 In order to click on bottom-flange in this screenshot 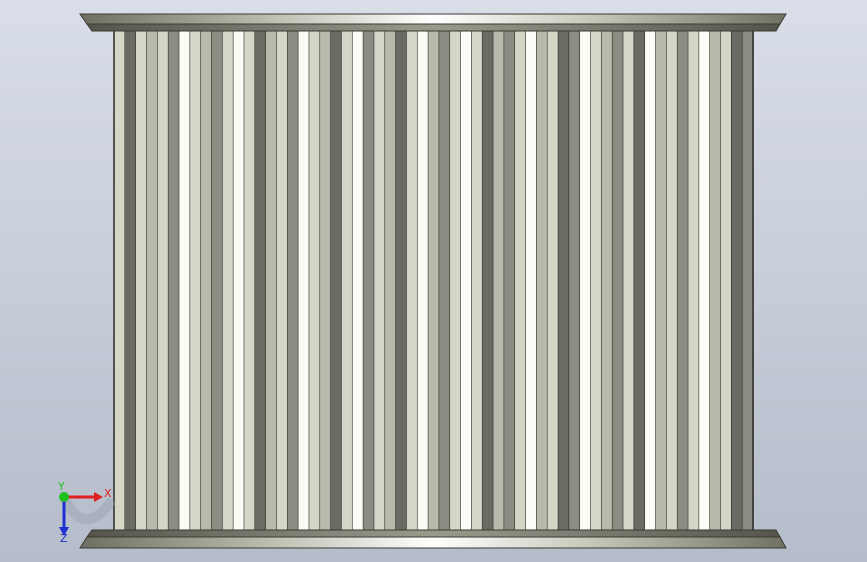, I will do `click(433, 539)`.